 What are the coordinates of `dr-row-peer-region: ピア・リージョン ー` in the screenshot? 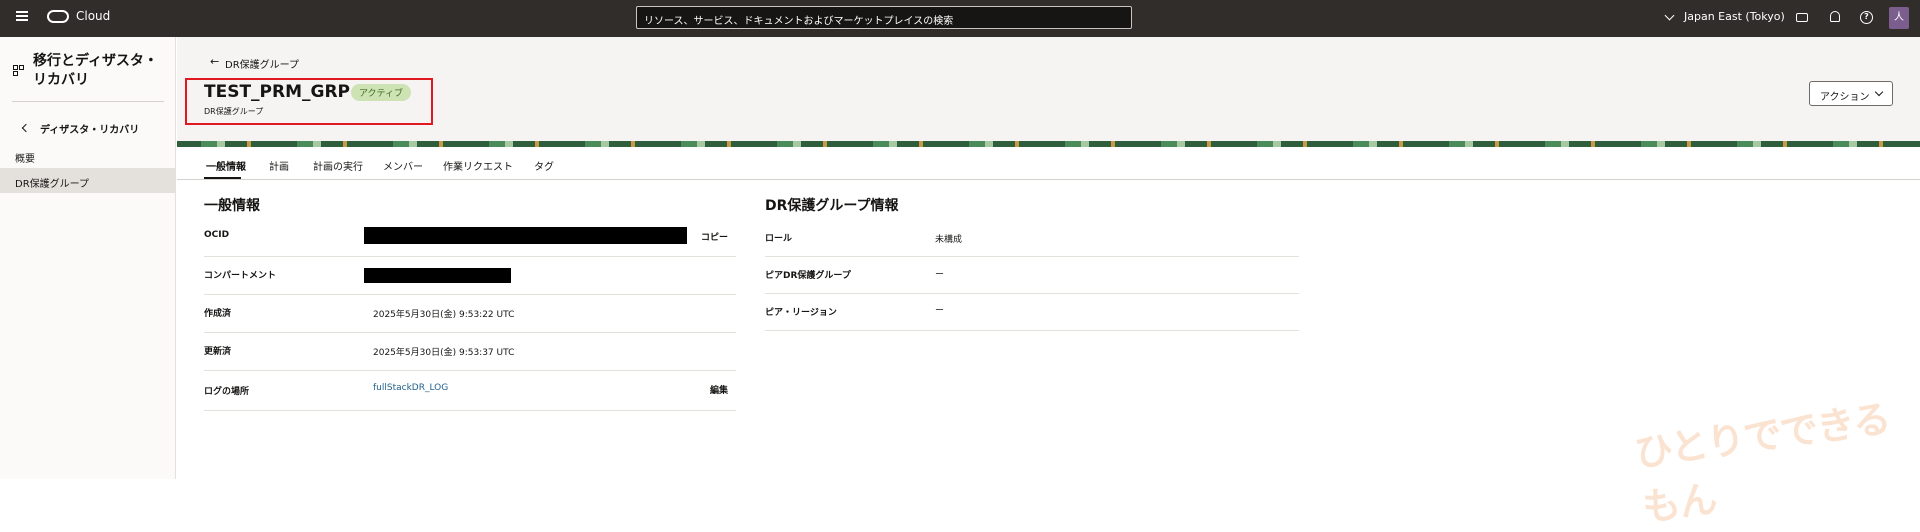 It's located at (1032, 312).